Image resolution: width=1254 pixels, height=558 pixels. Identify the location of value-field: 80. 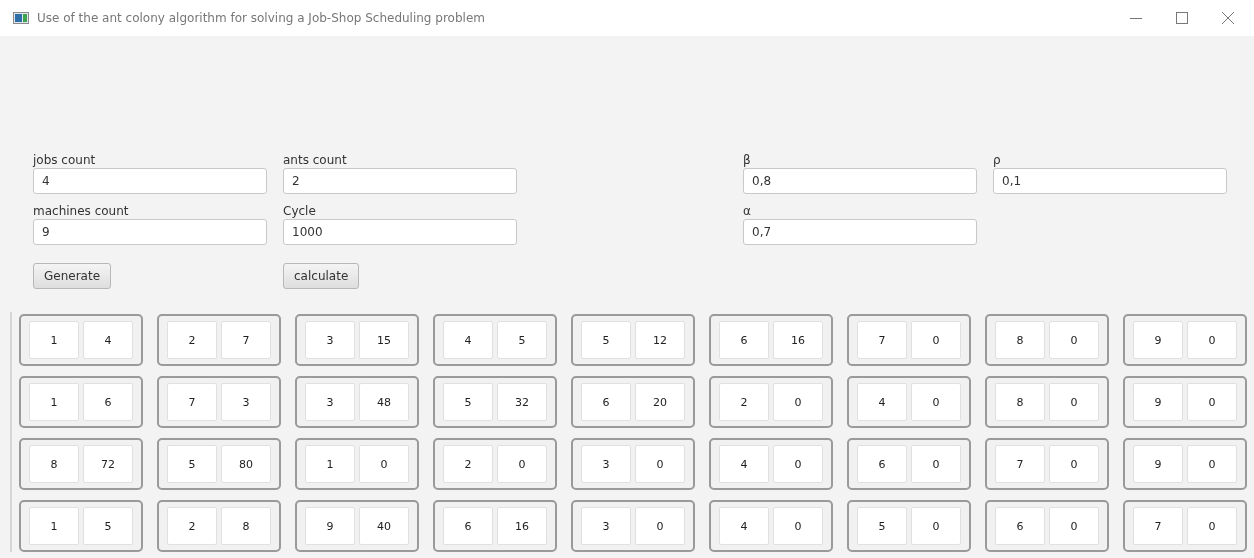
(246, 464).